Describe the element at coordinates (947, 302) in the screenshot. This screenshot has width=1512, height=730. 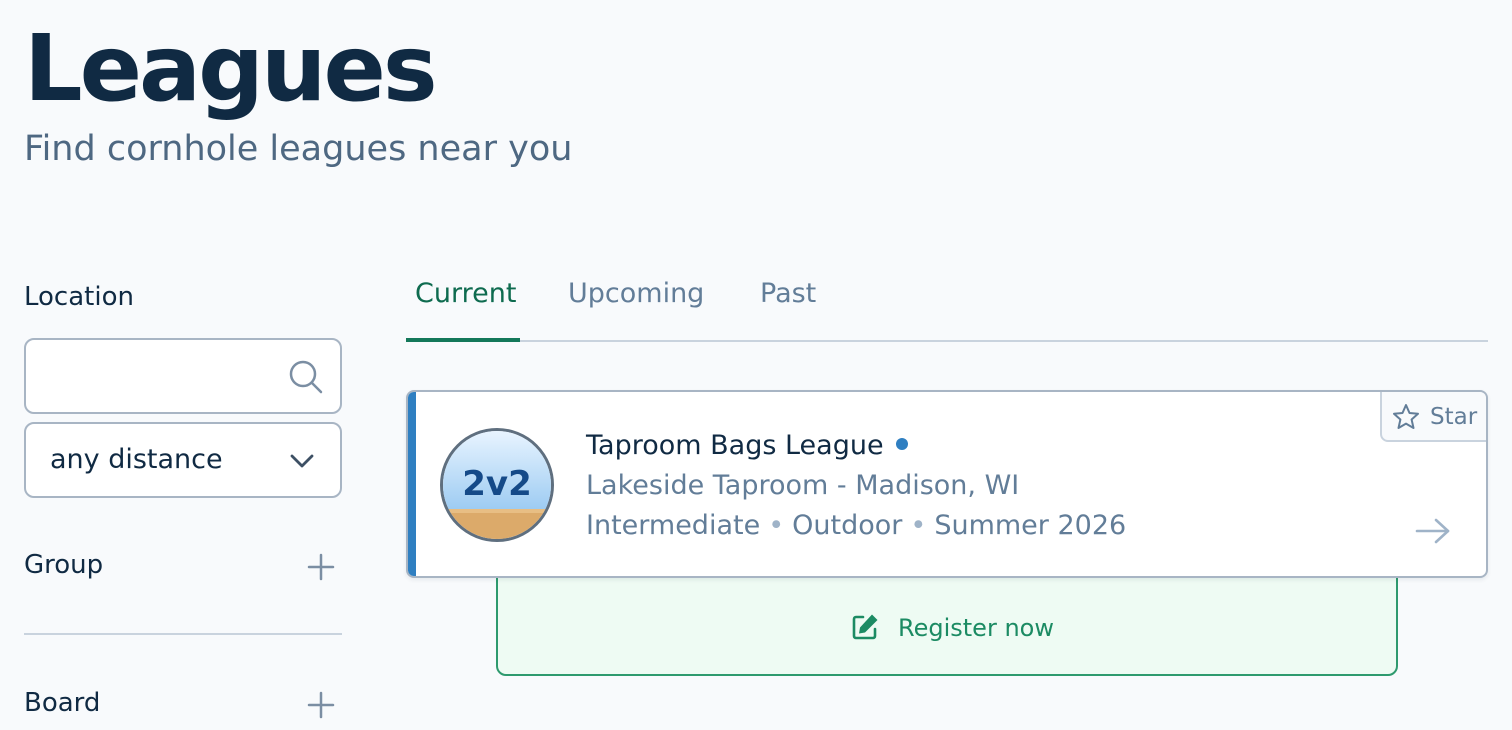
I see `league-tabs: Current Upcoming Past` at that location.